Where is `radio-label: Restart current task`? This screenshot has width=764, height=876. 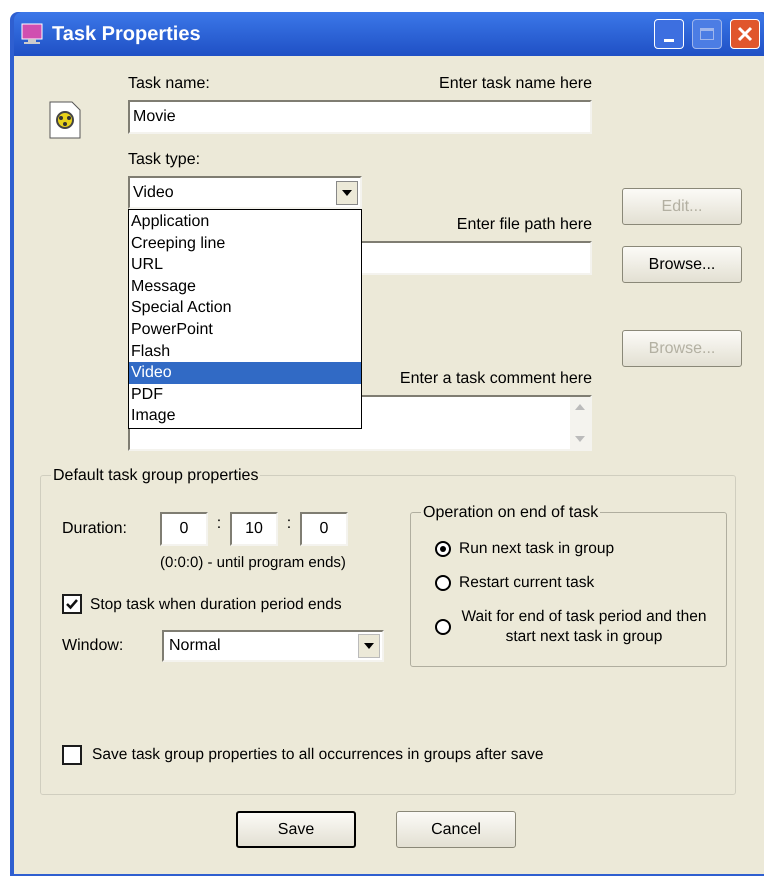 radio-label: Restart current task is located at coordinates (527, 583).